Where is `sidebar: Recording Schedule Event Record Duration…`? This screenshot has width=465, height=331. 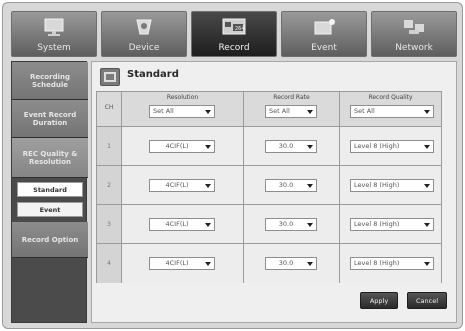 sidebar: Recording Schedule Event Record Duration… is located at coordinates (49, 192).